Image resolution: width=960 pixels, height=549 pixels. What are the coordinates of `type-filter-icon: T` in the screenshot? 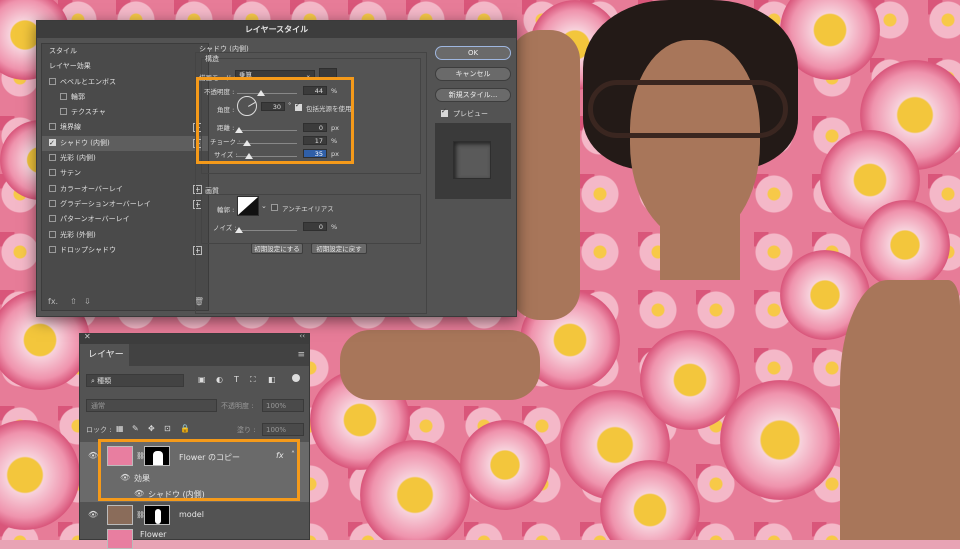 It's located at (236, 379).